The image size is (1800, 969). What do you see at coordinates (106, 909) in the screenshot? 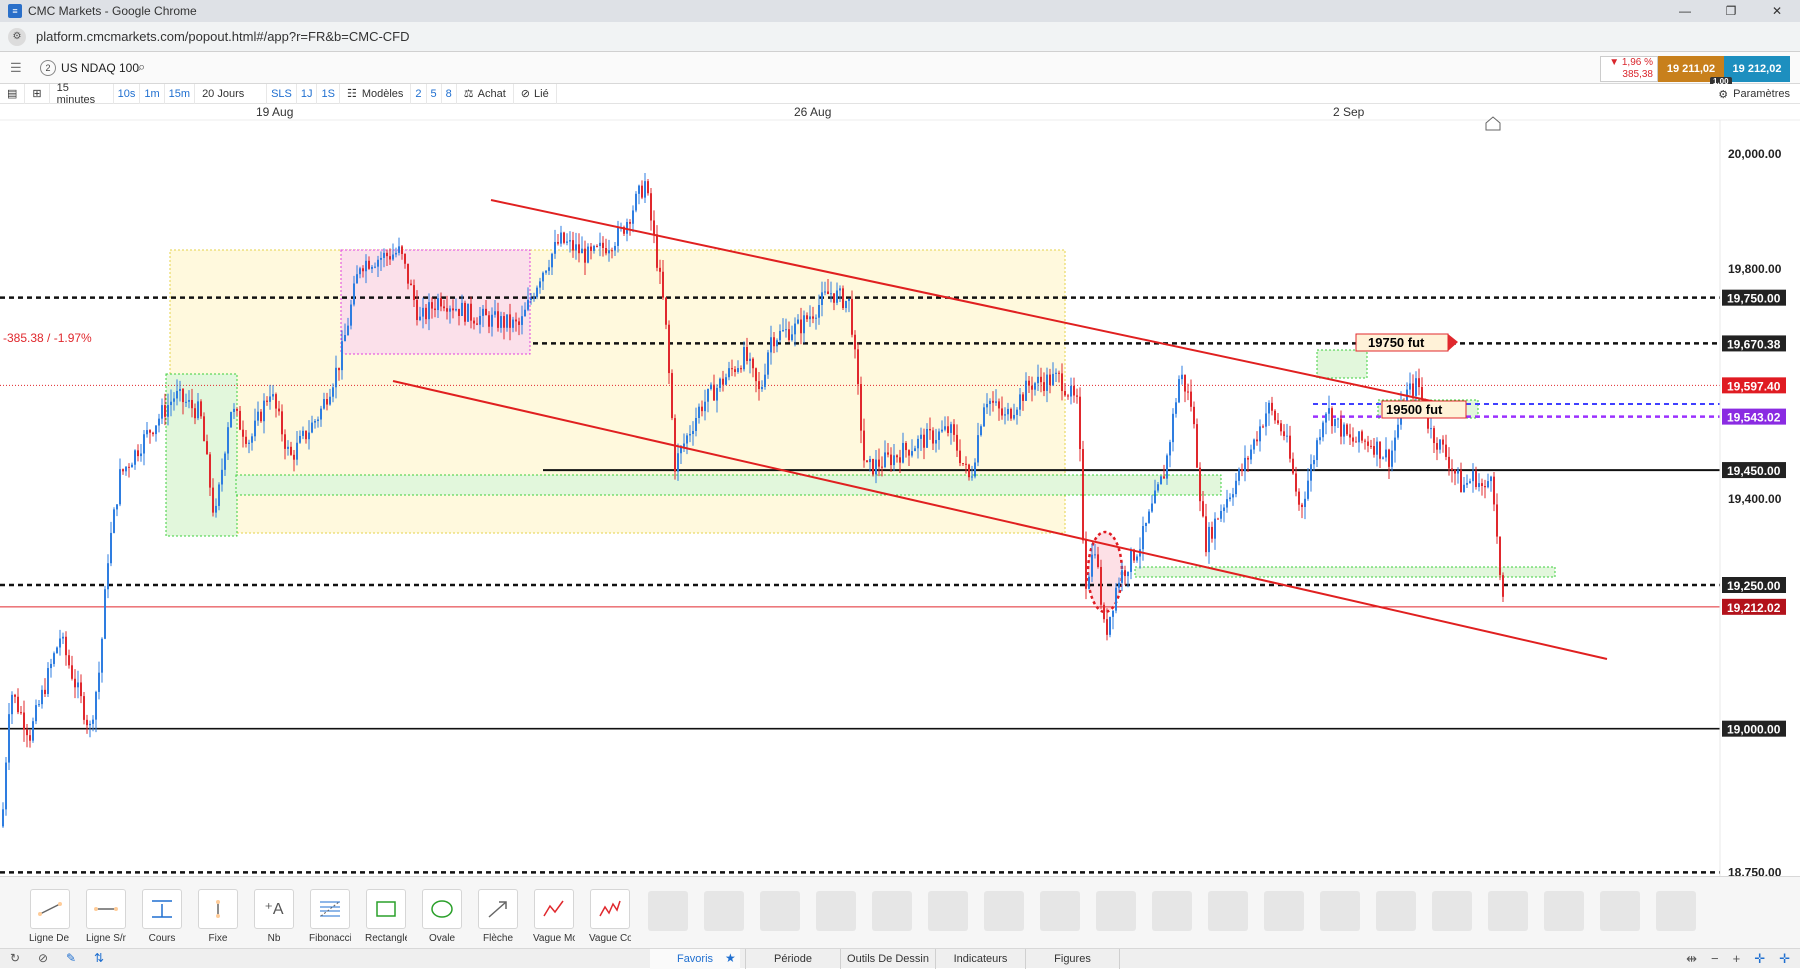
I see `hline-icon` at bounding box center [106, 909].